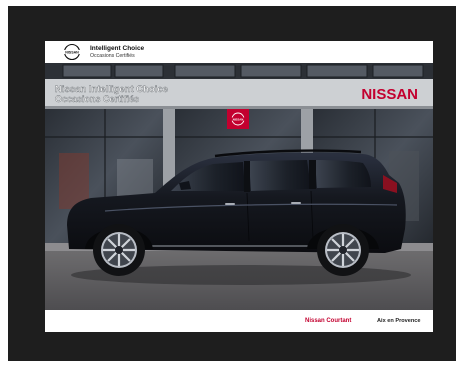  Describe the element at coordinates (389, 94) in the screenshot. I see `facade-brand: NISSAN` at that location.